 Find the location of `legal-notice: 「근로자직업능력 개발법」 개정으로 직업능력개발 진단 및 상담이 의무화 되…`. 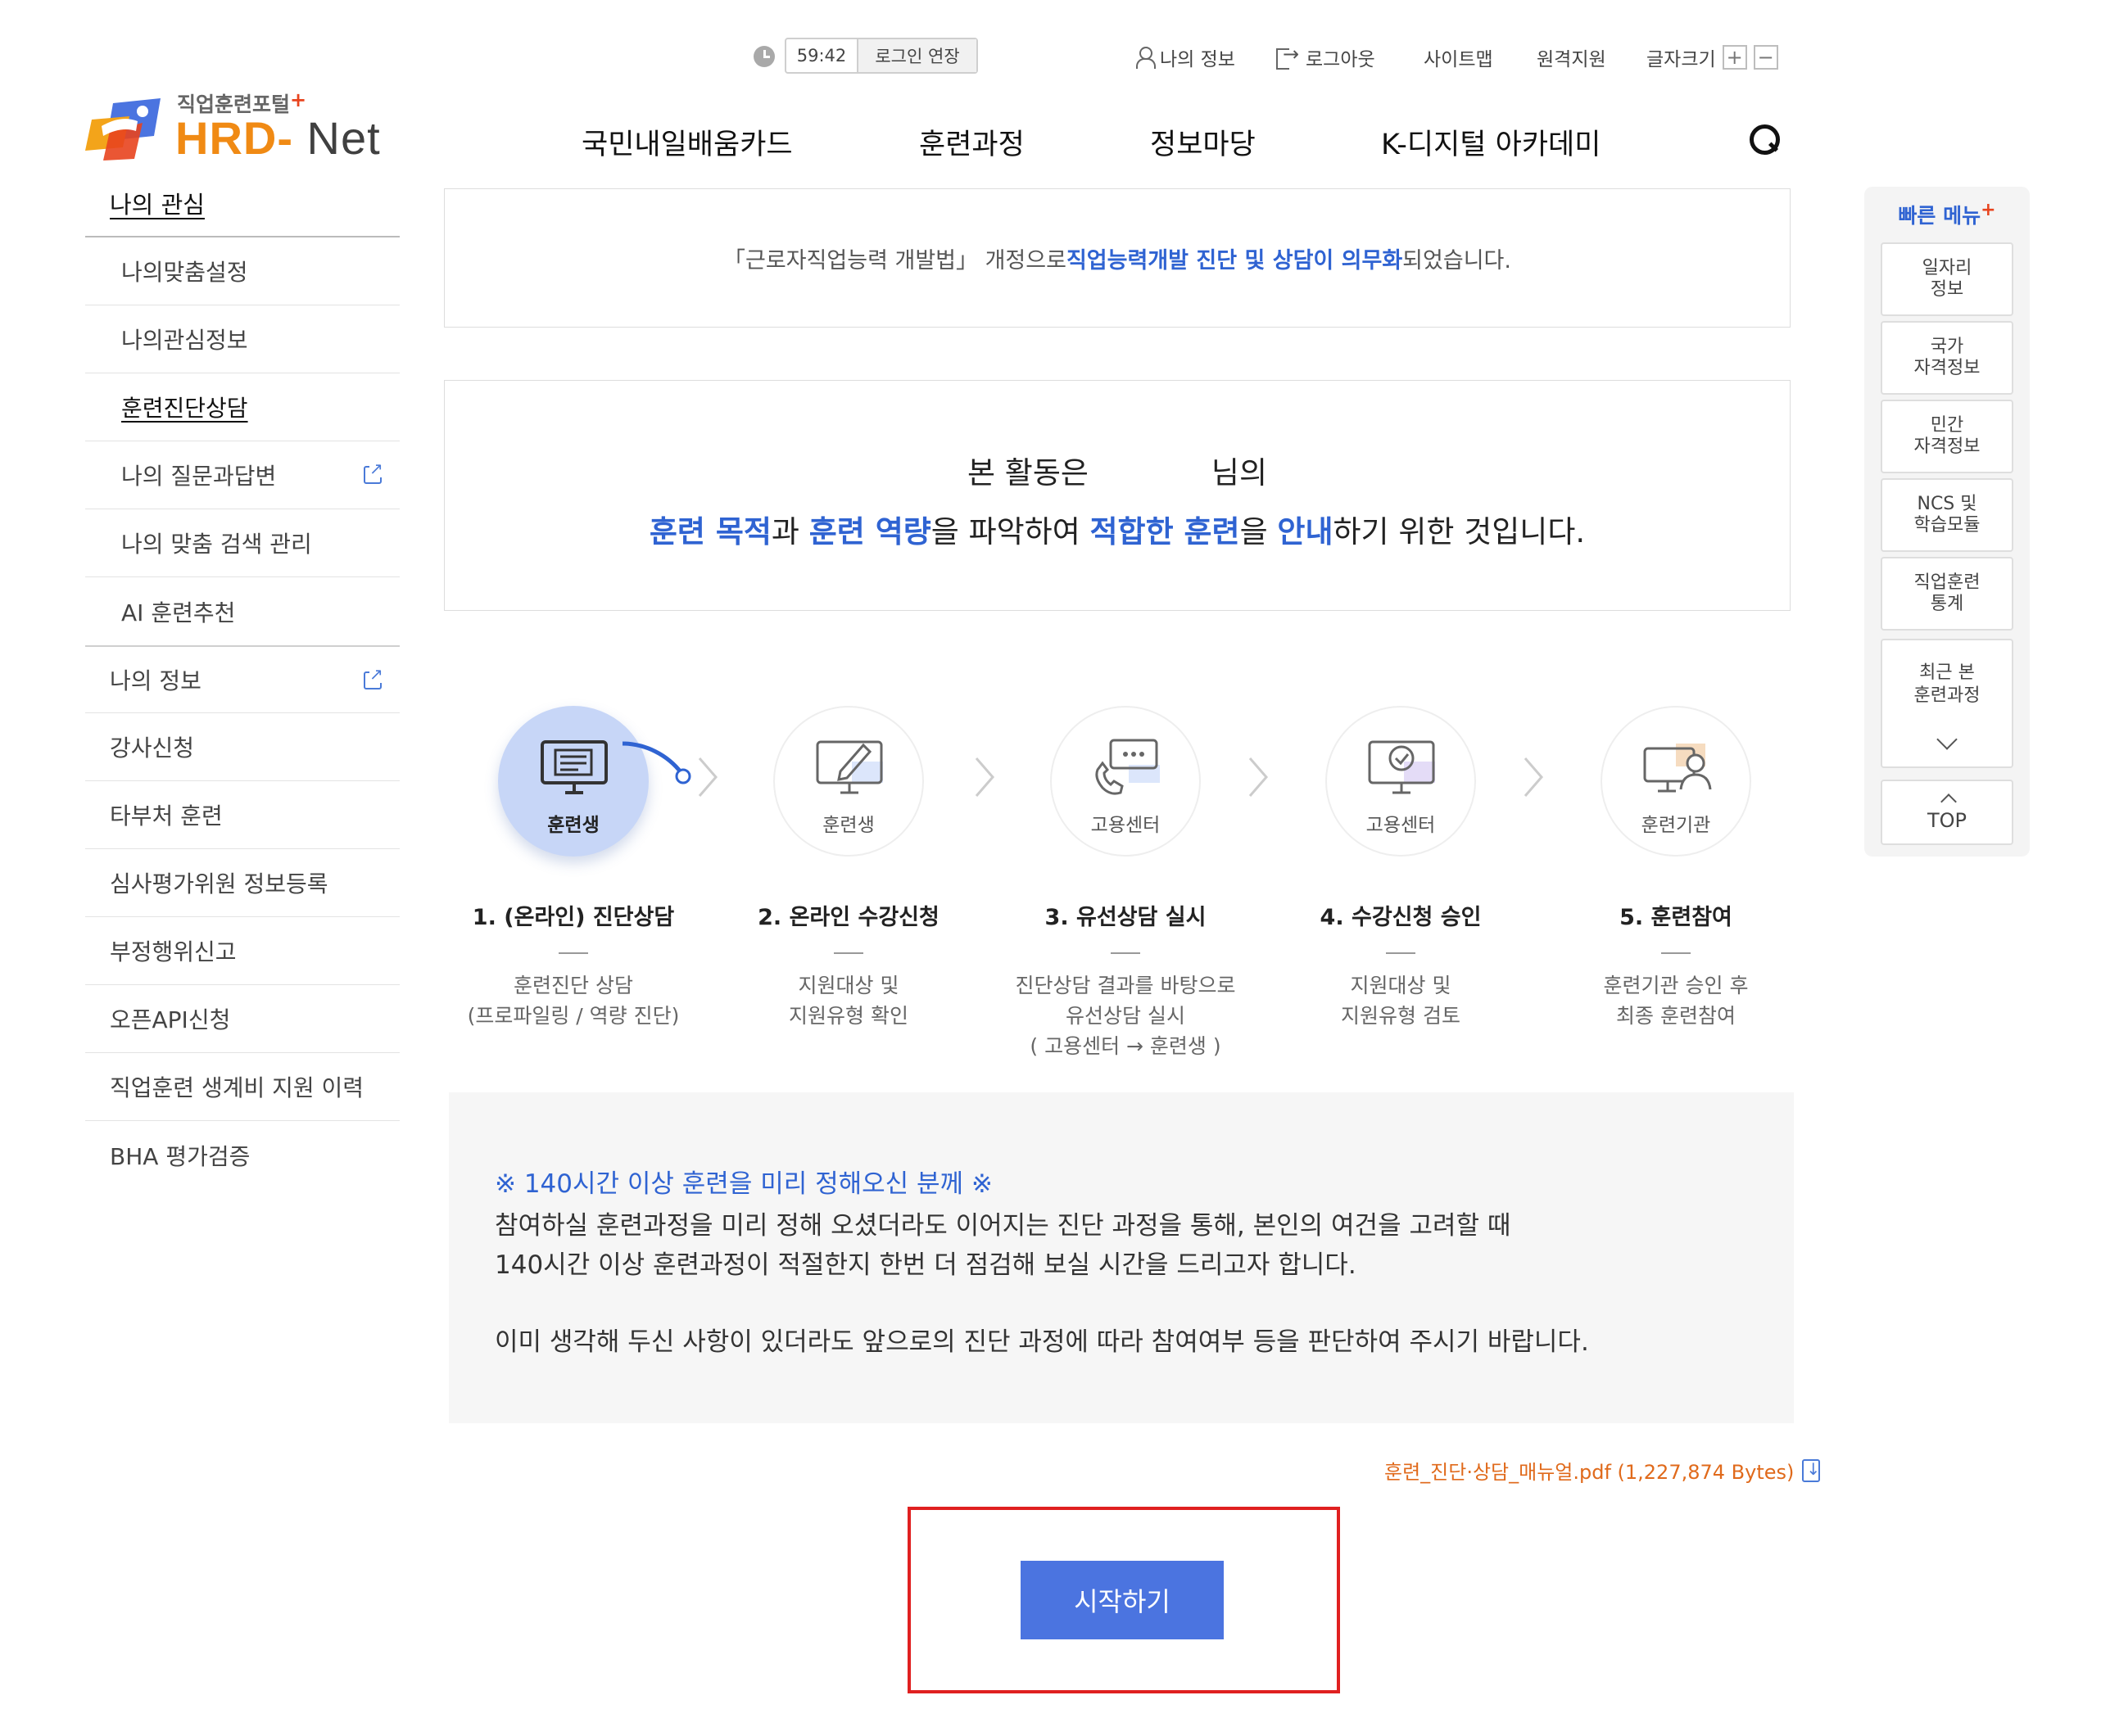

legal-notice: 「근로자직업능력 개발법」 개정으로 직업능력개발 진단 및 상담이 의무화 되… is located at coordinates (1117, 258).